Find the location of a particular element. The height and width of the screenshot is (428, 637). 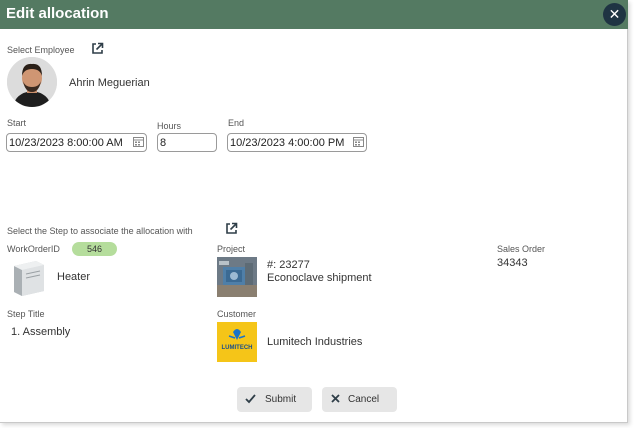

hours-label: Hours is located at coordinates (169, 126).